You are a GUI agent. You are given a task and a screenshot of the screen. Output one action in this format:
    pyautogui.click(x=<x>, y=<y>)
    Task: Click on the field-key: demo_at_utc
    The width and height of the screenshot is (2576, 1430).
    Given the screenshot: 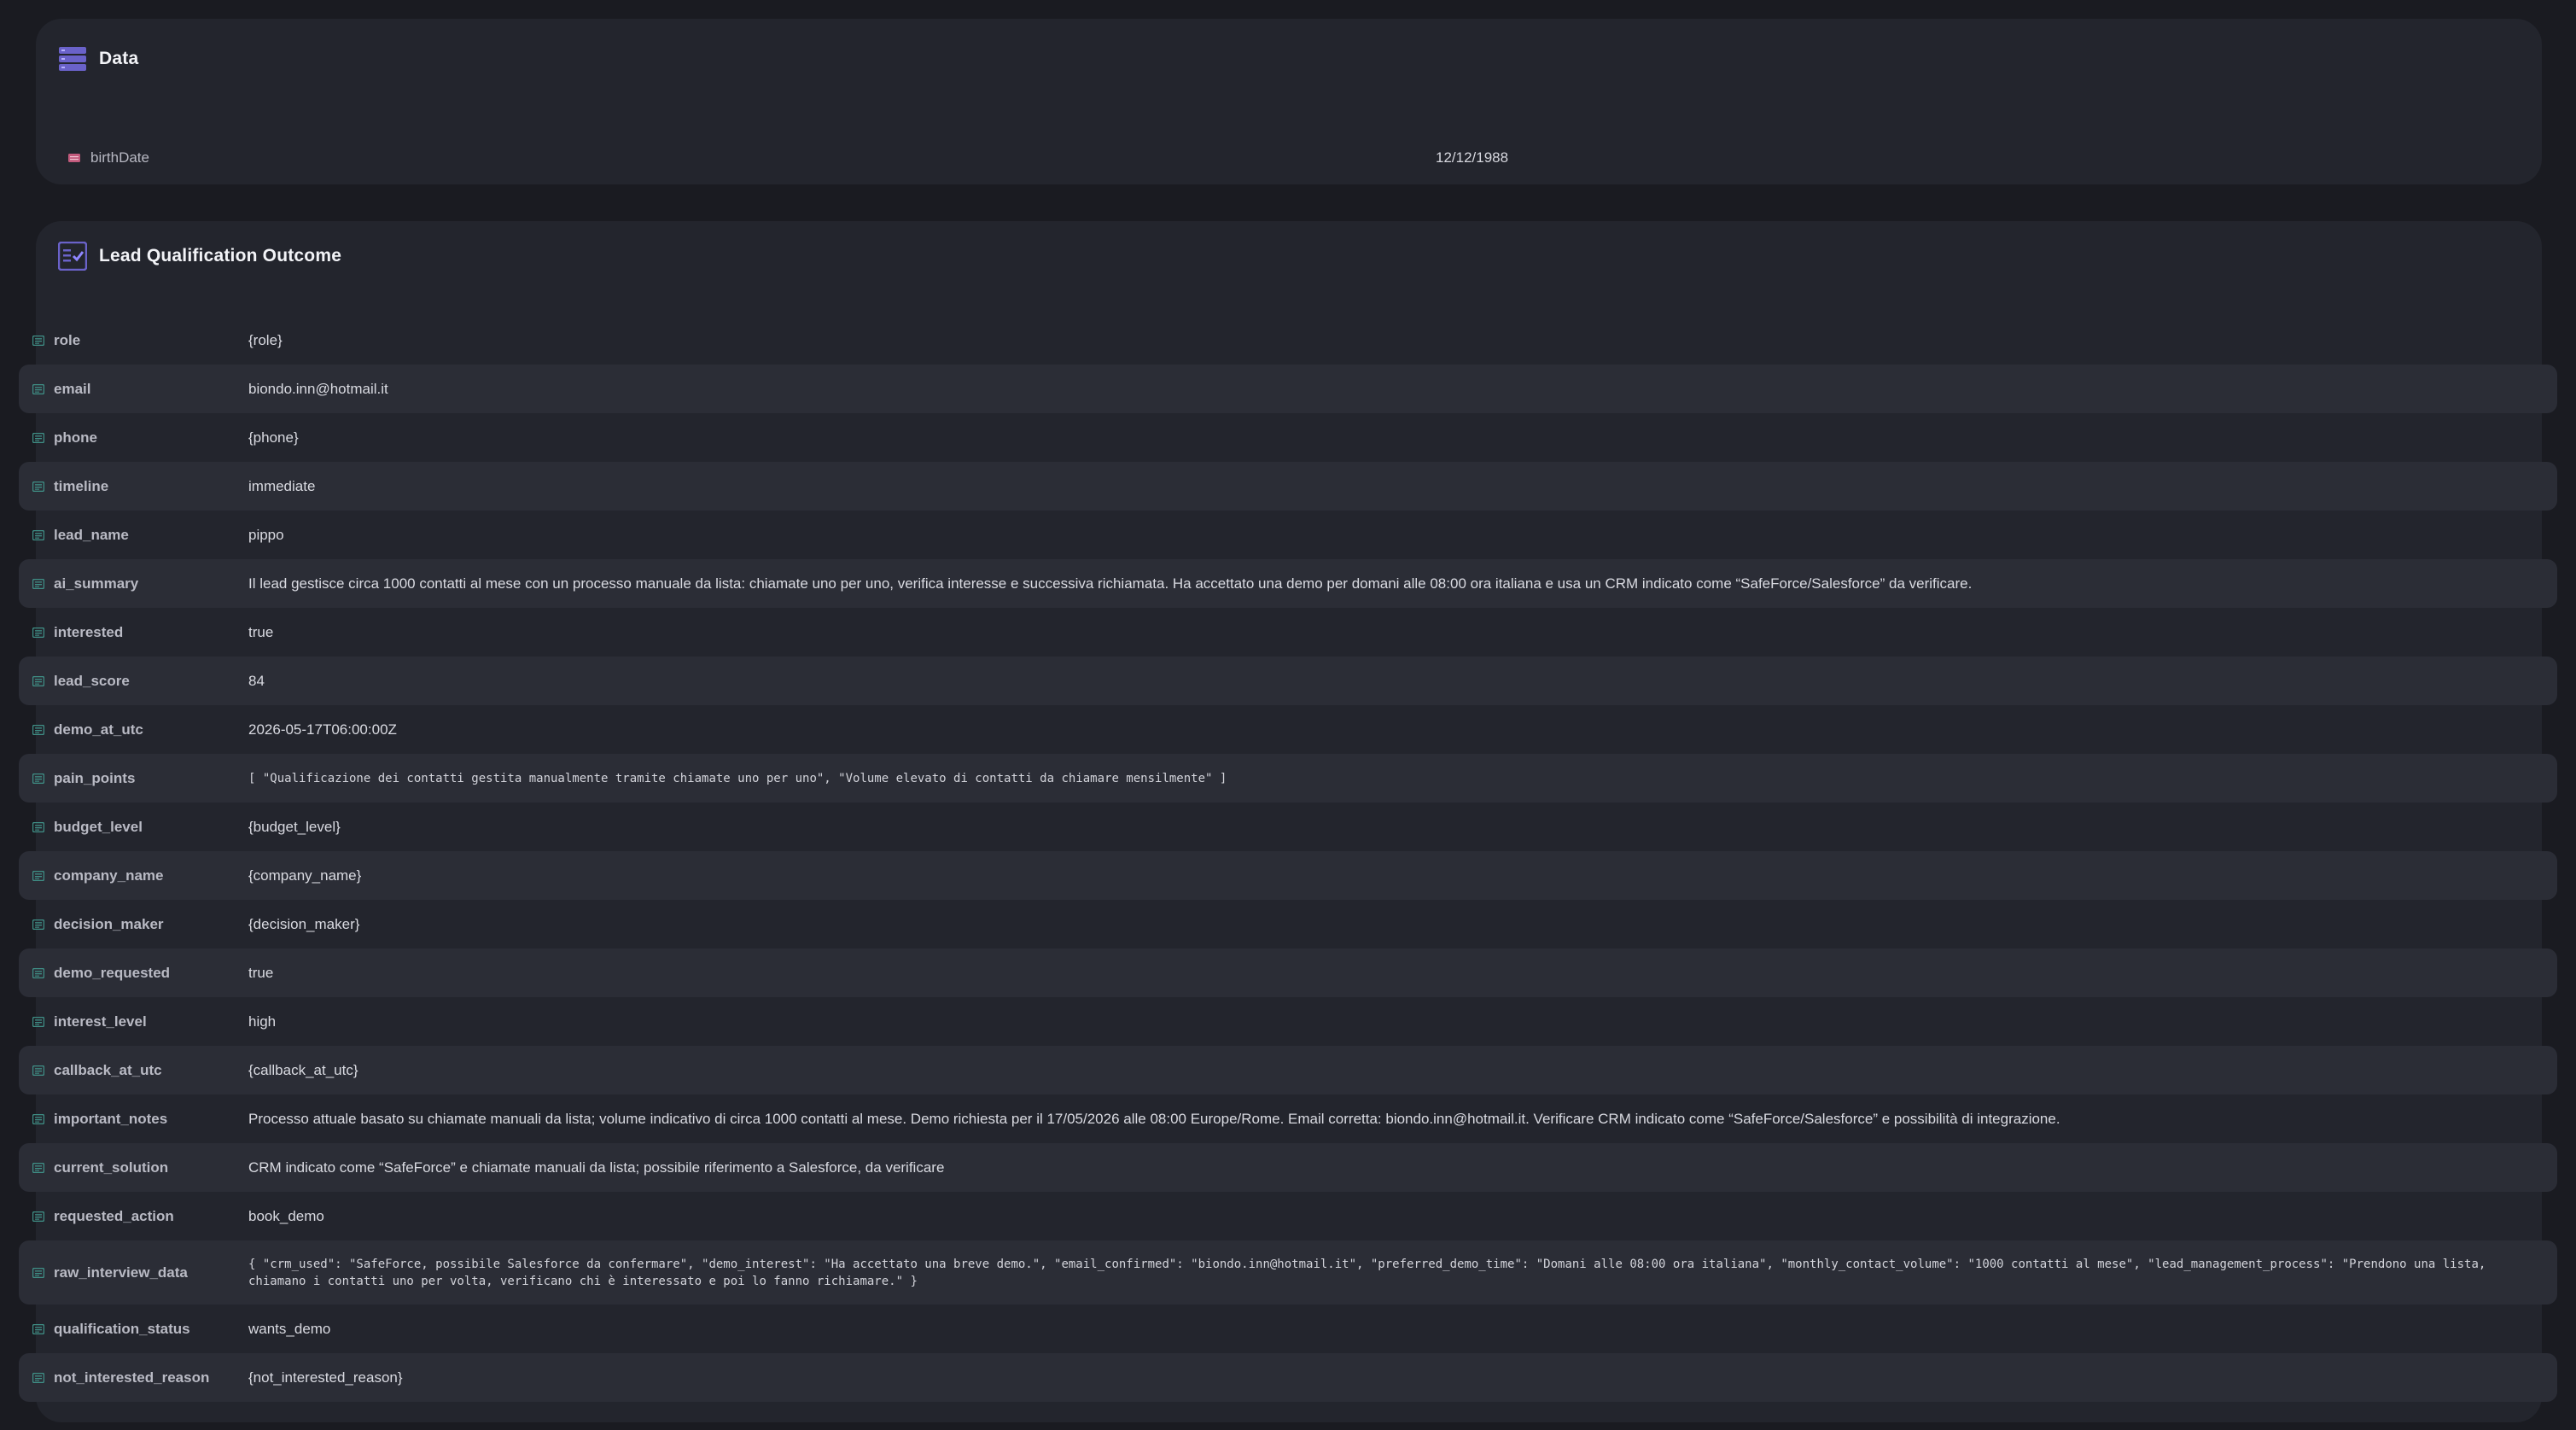 What is the action you would take?
    pyautogui.click(x=98, y=729)
    